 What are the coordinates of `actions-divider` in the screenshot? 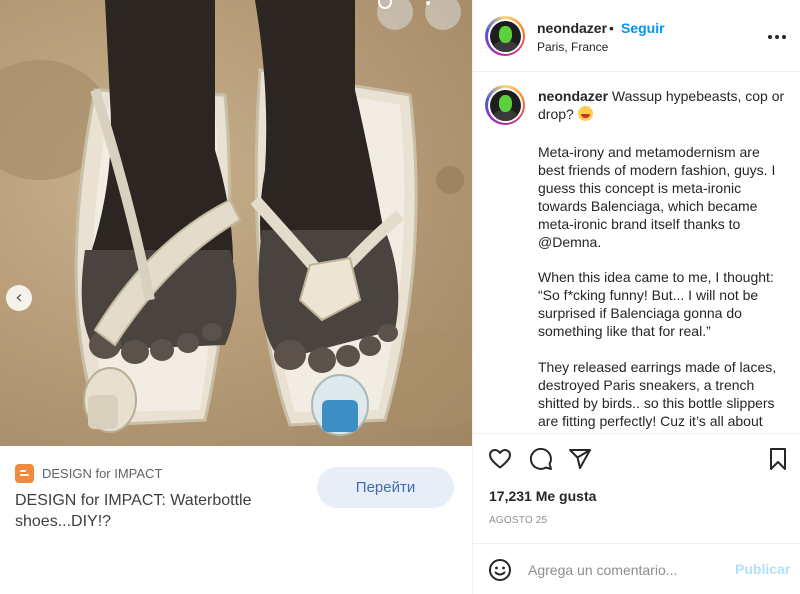 It's located at (636, 433).